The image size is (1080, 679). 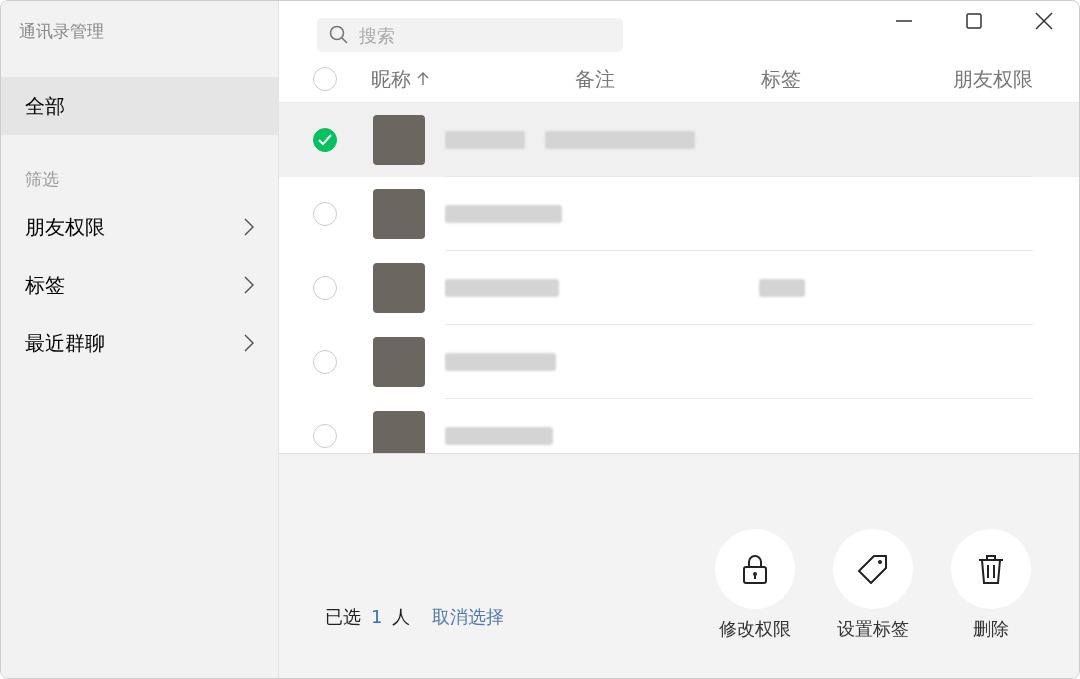 I want to click on select-all-checkbox, so click(x=325, y=78).